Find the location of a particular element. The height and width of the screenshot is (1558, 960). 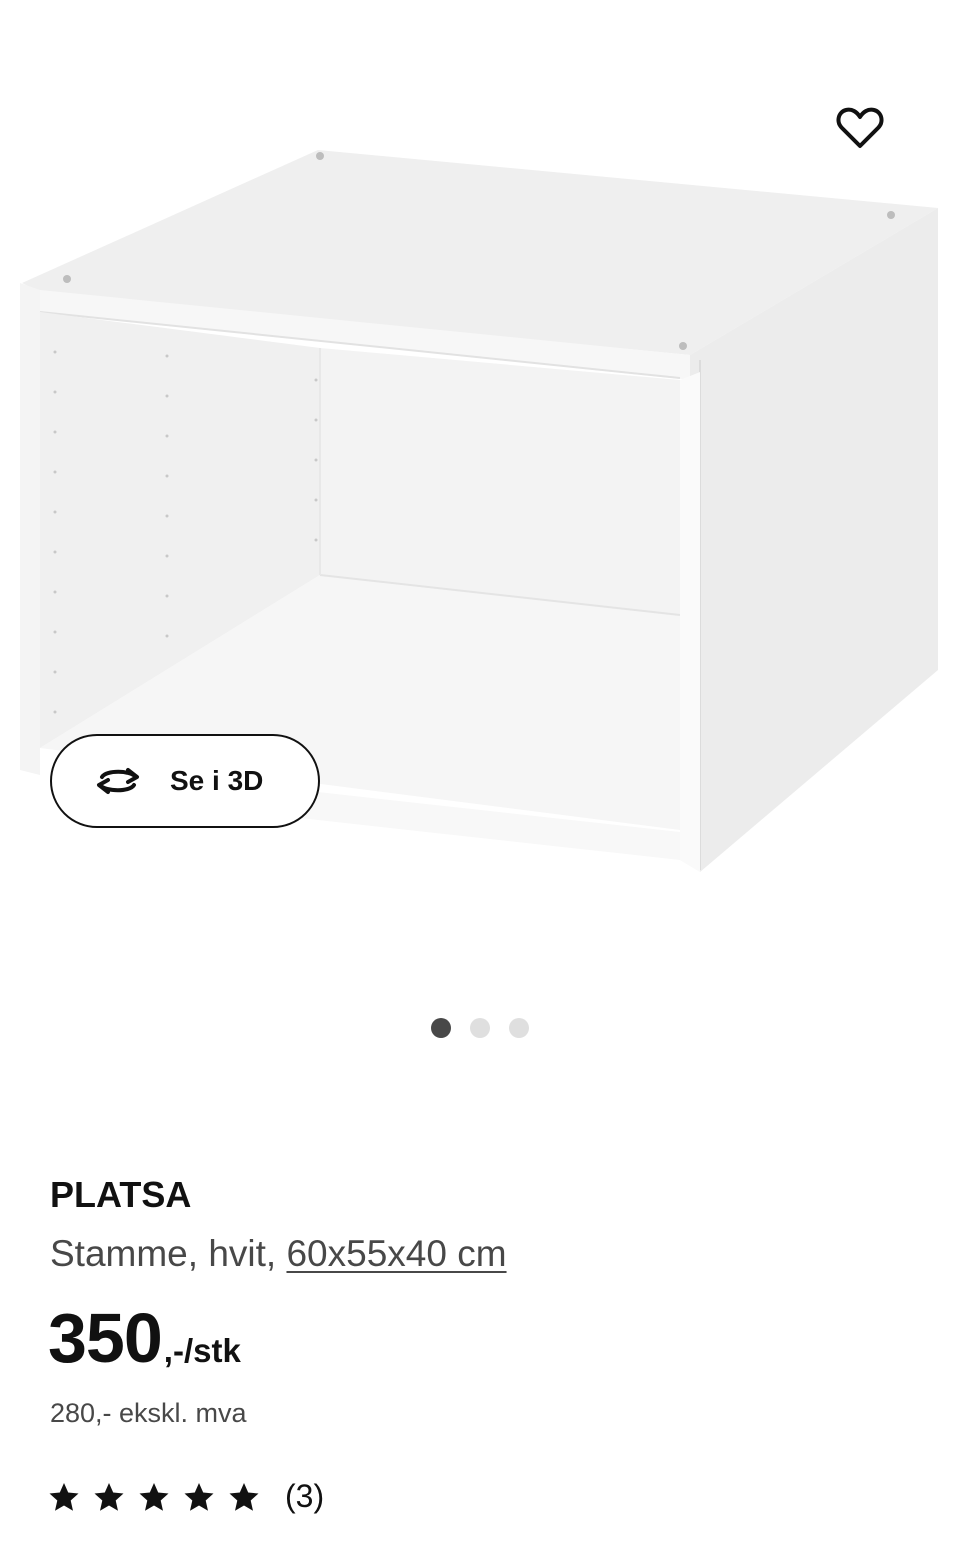

view-in-3d-label: Se i 3D is located at coordinates (217, 780).